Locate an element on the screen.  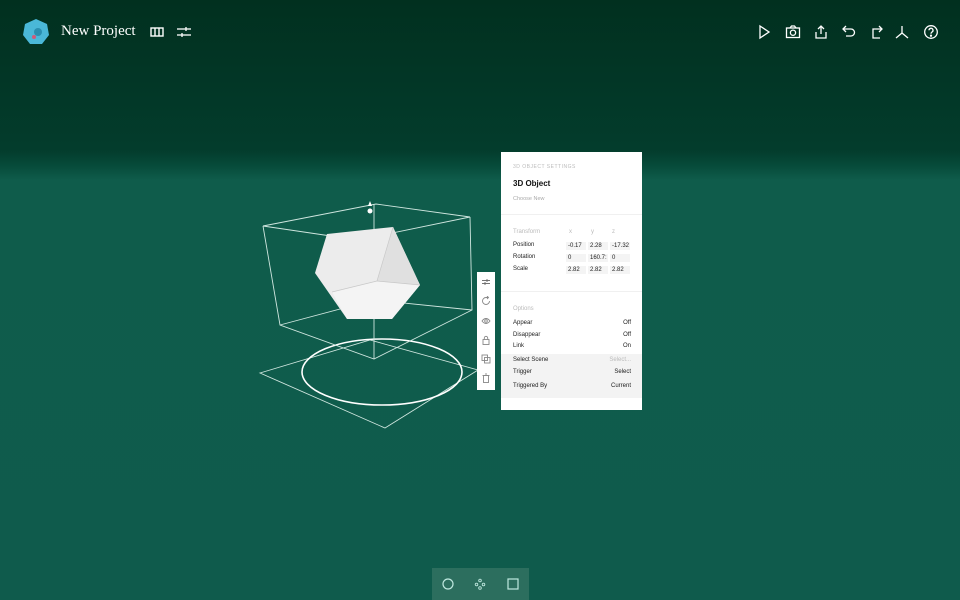
trigger-row: Trigger Select is located at coordinates (572, 374).